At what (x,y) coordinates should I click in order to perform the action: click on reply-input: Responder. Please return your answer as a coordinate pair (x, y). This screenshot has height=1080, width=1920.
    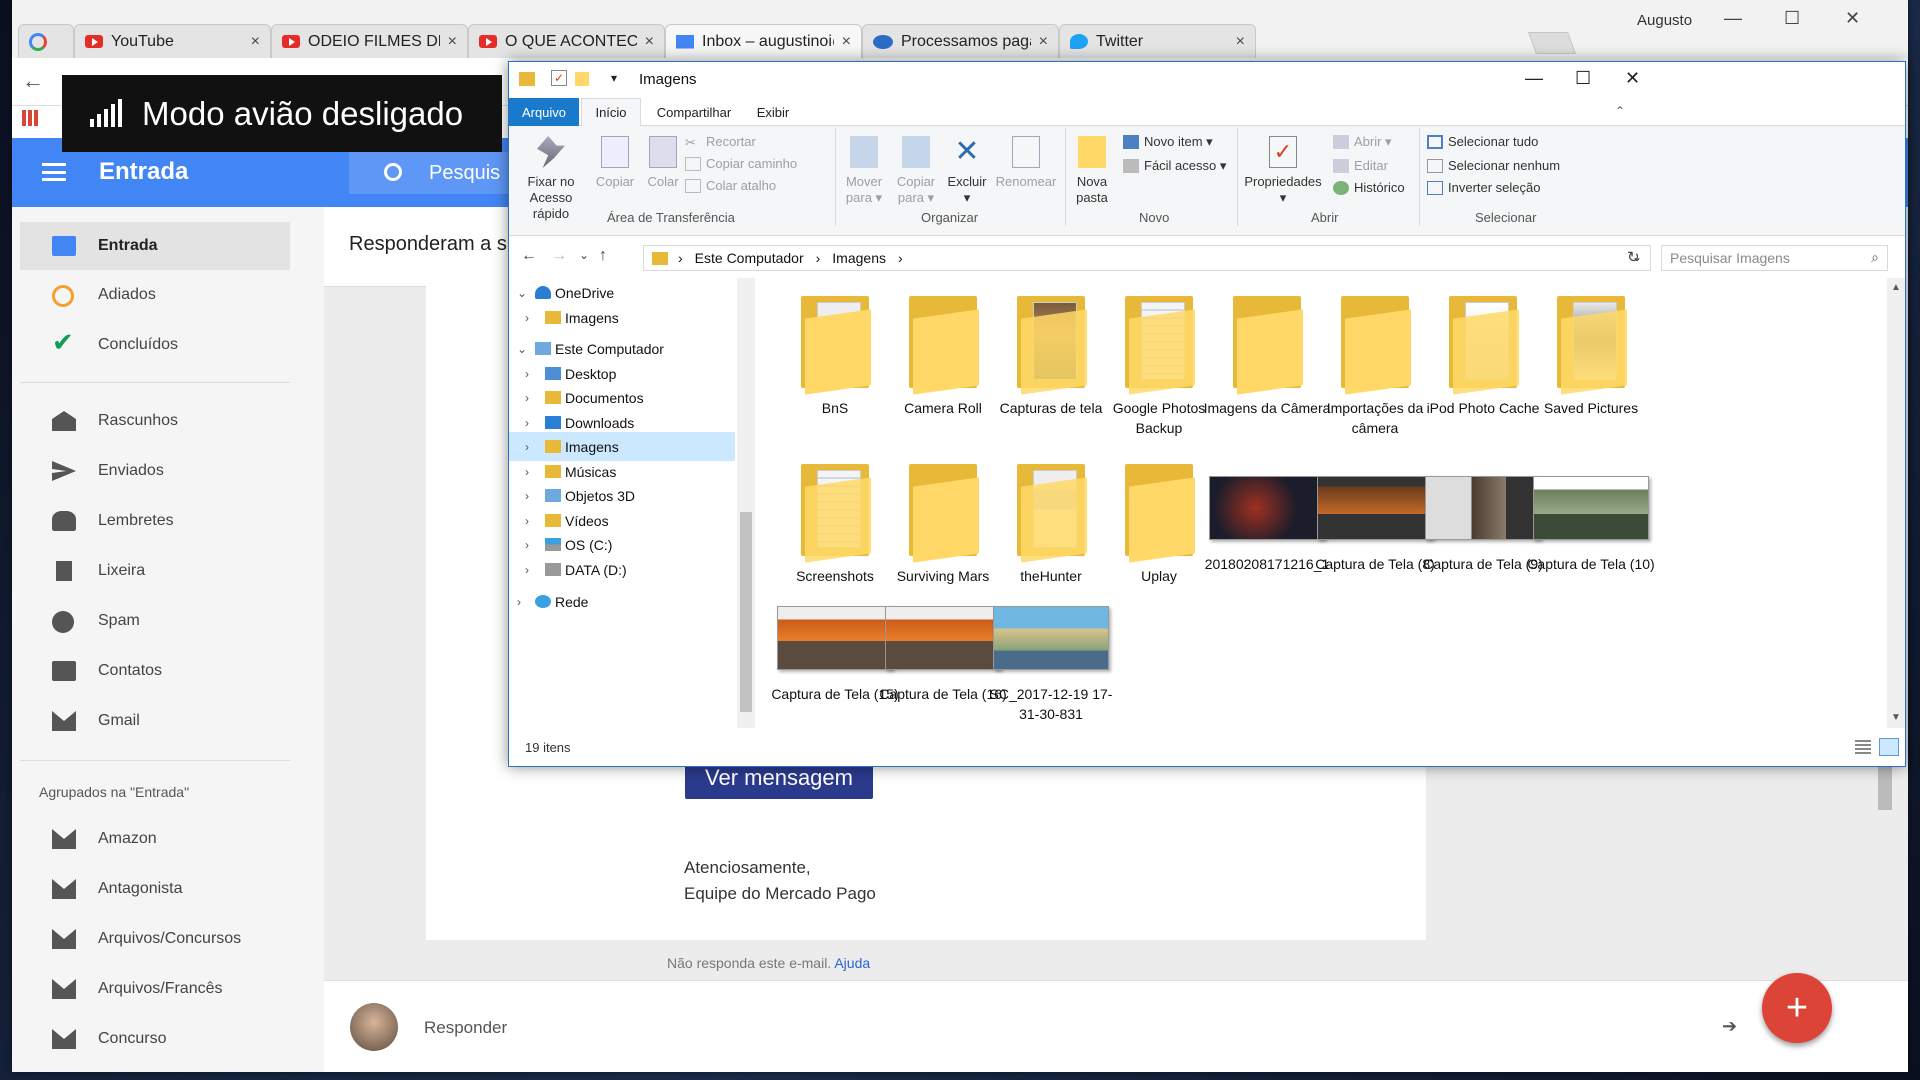
    Looking at the image, I should click on (465, 1028).